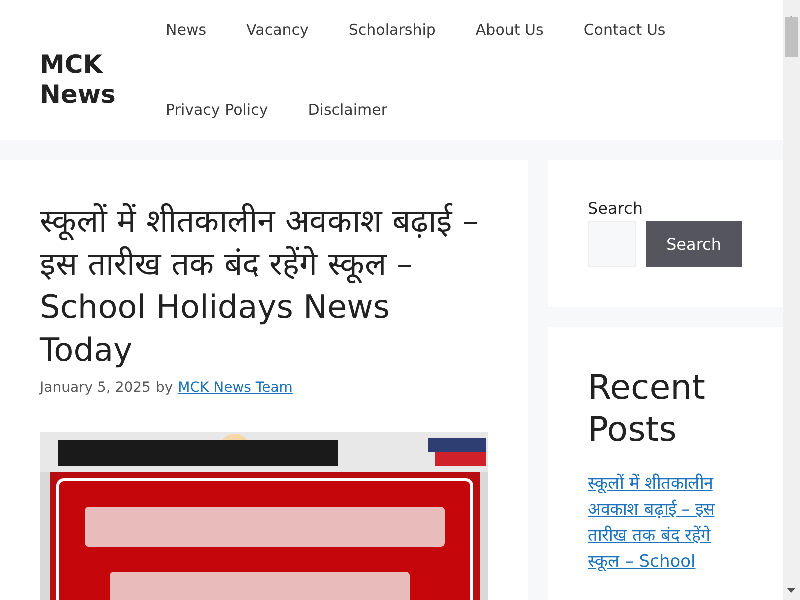 Image resolution: width=800 pixels, height=600 pixels. What do you see at coordinates (348, 110) in the screenshot?
I see `nav-link: Disclaimer` at bounding box center [348, 110].